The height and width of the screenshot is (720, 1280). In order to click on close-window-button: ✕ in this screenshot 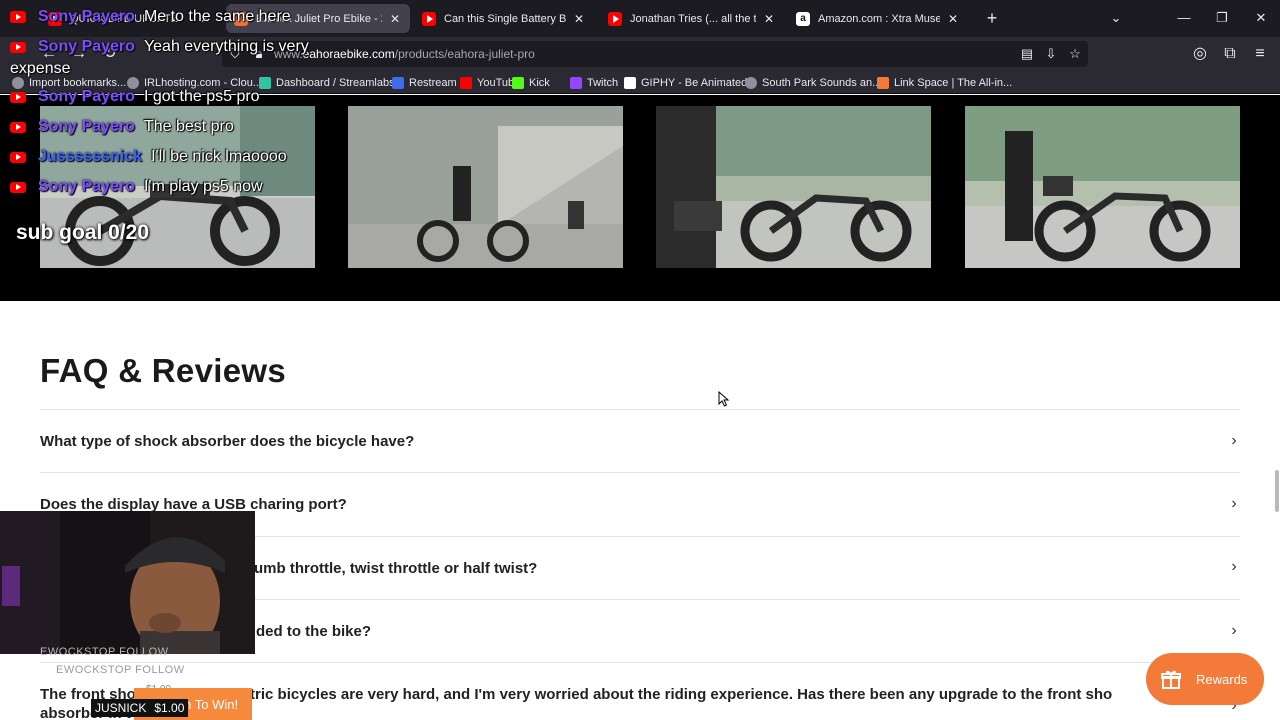, I will do `click(1261, 18)`.